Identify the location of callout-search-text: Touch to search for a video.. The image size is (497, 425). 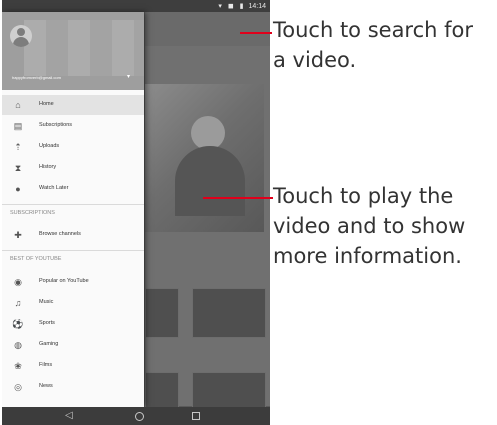
(373, 45).